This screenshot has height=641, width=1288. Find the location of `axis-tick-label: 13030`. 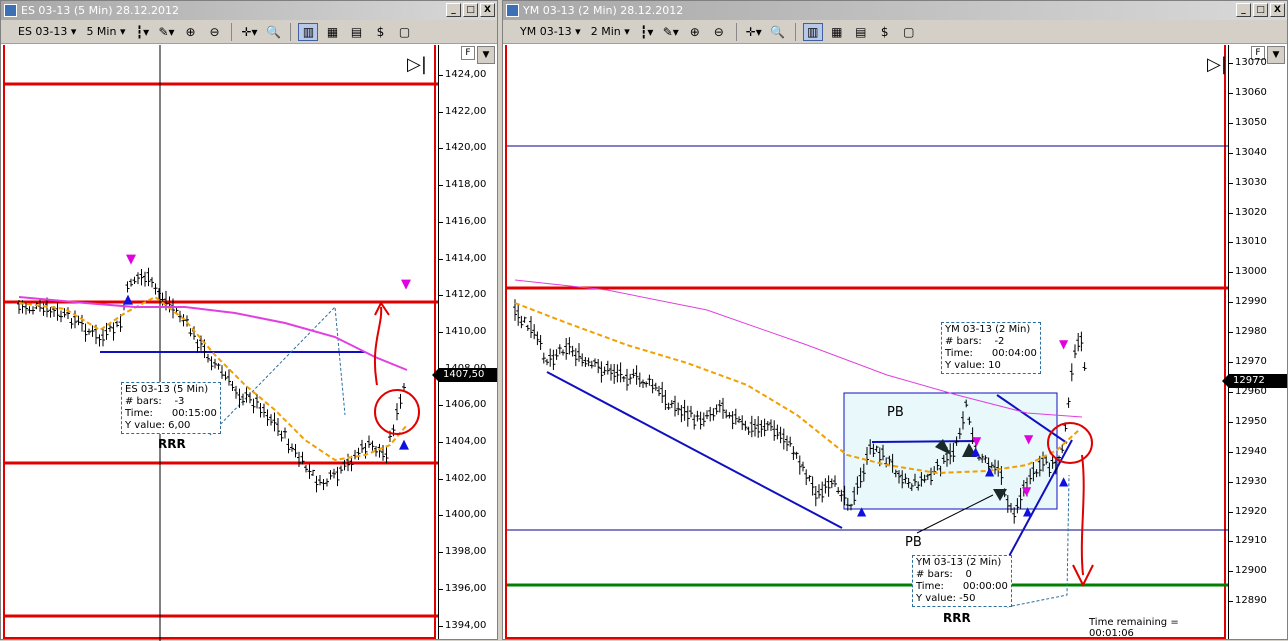

axis-tick-label: 13030 is located at coordinates (1248, 182).